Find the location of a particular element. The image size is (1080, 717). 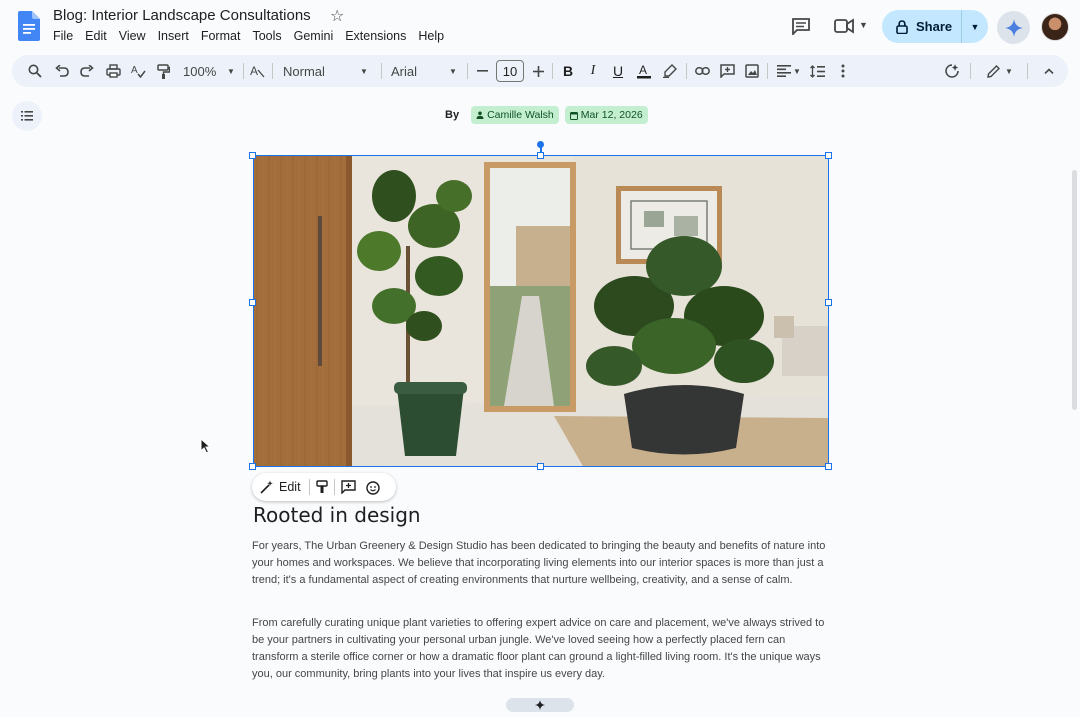

share-dropdown-icon: ▼ is located at coordinates (975, 27).